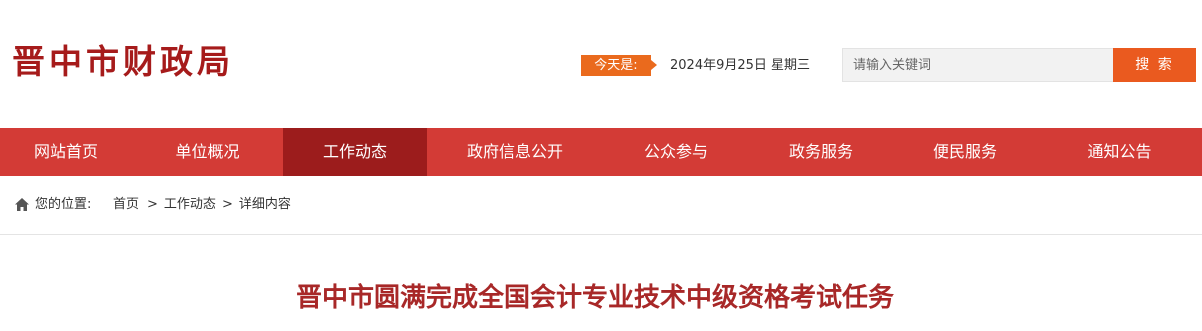  What do you see at coordinates (515, 152) in the screenshot?
I see `nav-item-gov-info: 政府信息公开` at bounding box center [515, 152].